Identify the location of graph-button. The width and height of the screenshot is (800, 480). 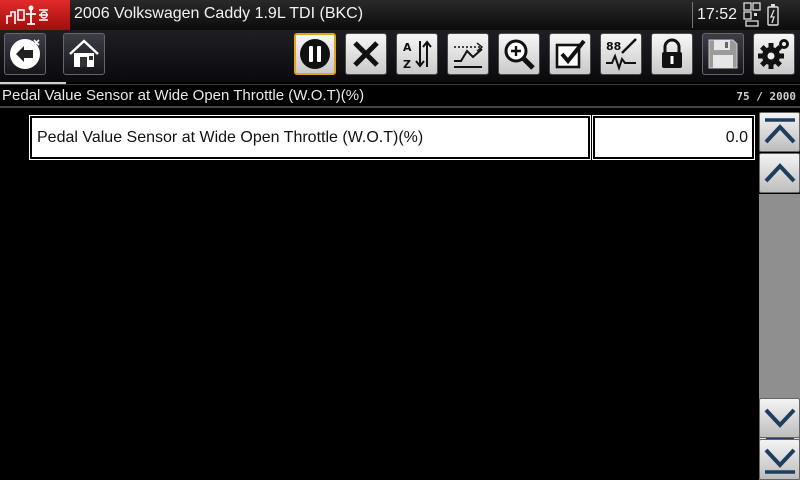
(468, 54).